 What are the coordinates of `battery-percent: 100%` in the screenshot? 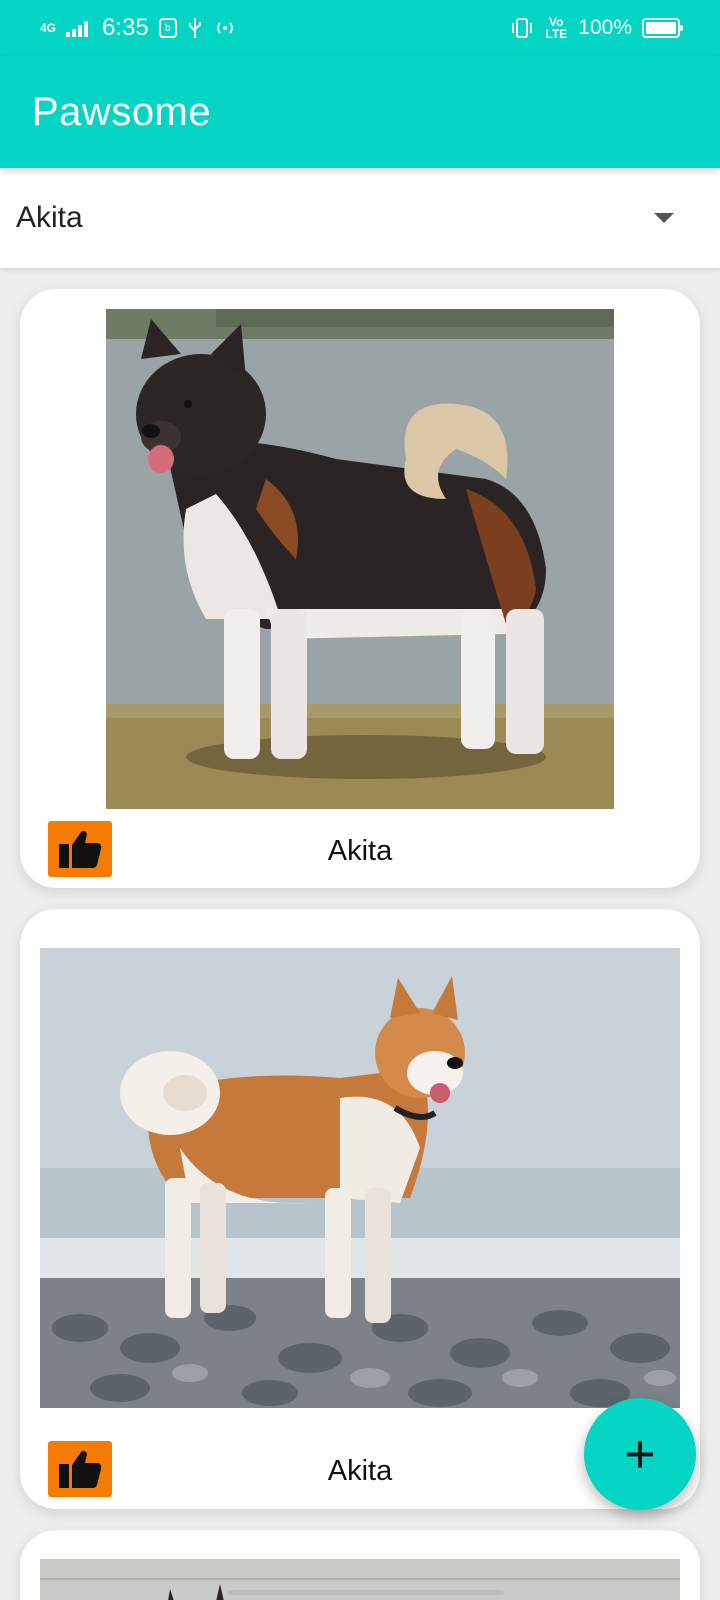 It's located at (605, 27).